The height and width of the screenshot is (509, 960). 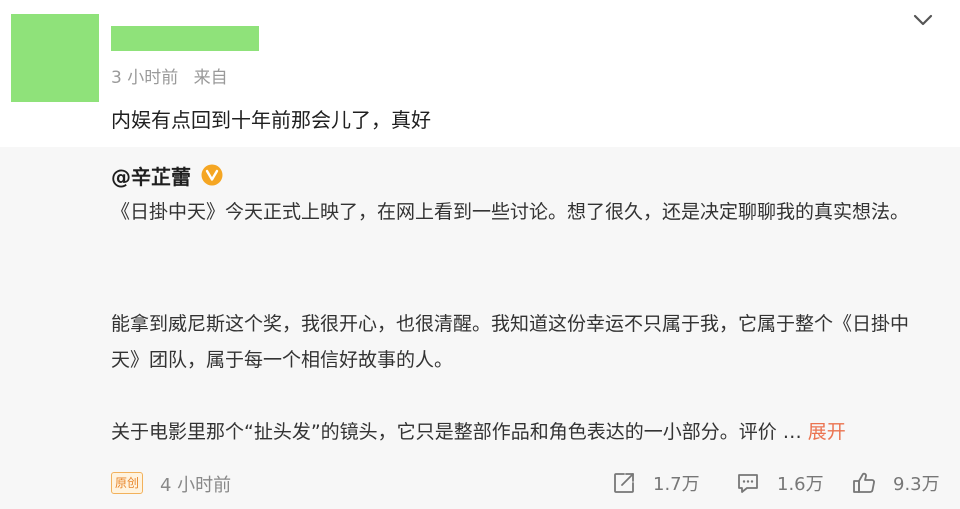 I want to click on post-footer: 原创 4 小时前 1.7万 1.6万 9.3万, so click(x=526, y=483).